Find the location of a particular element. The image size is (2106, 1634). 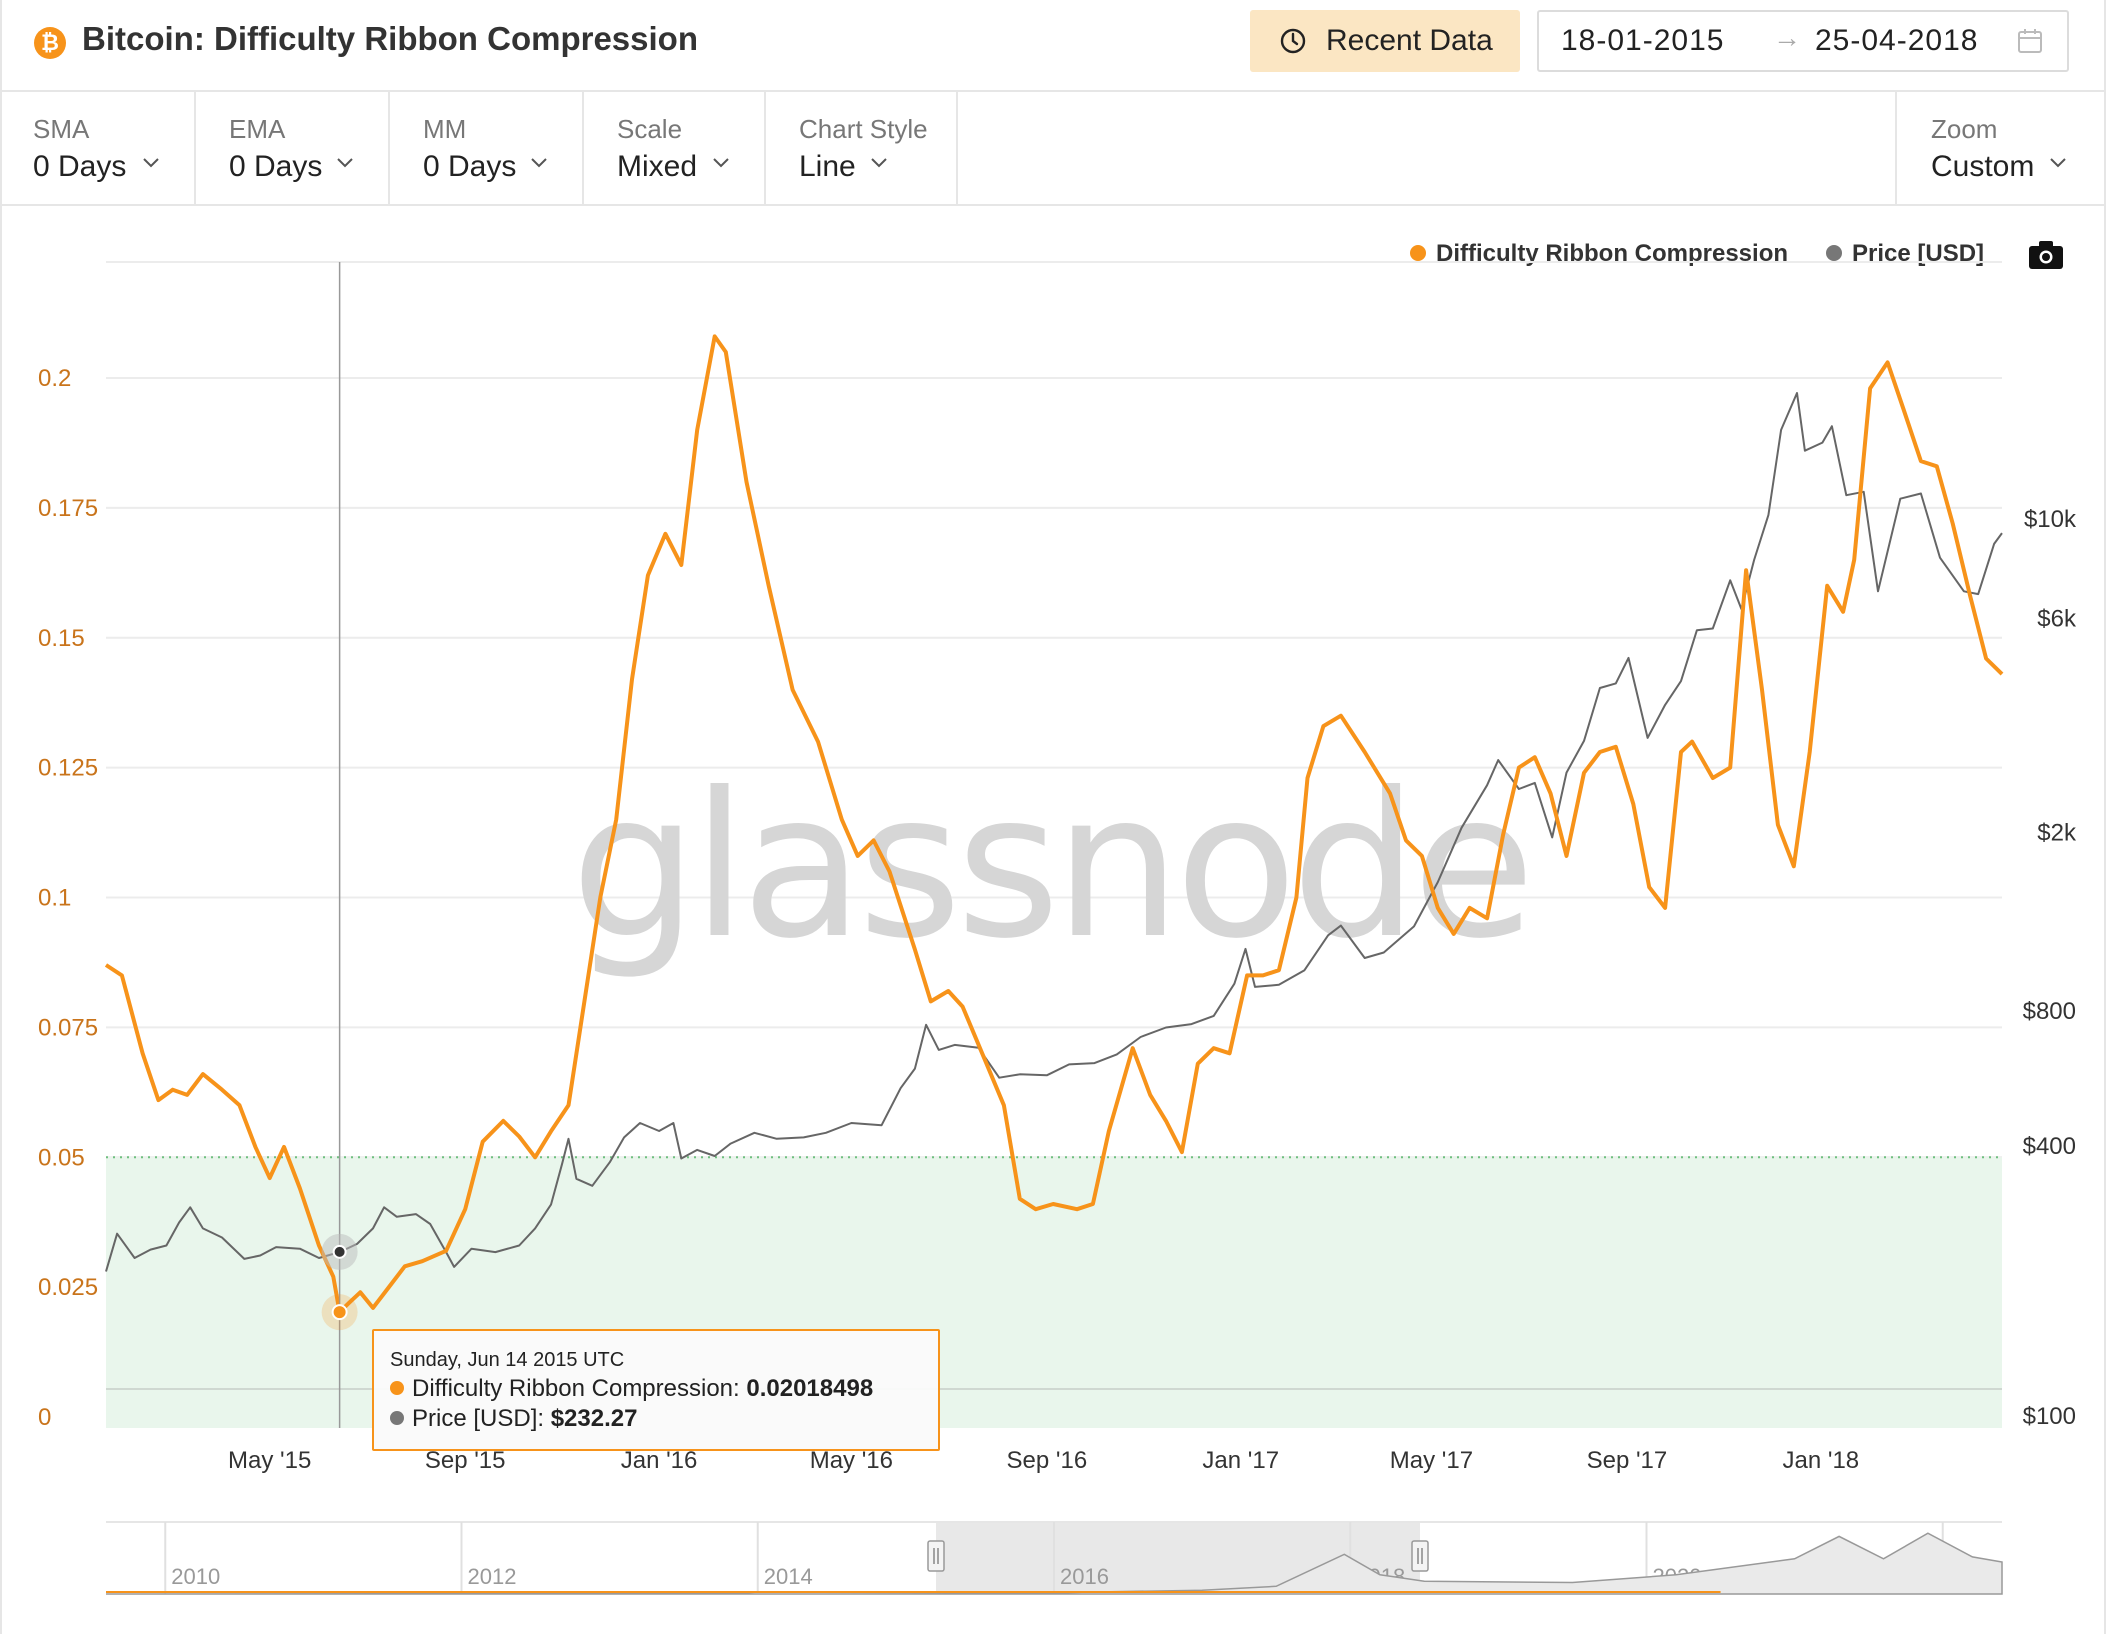

tooltip-price-value: $232.27 is located at coordinates (594, 1418).